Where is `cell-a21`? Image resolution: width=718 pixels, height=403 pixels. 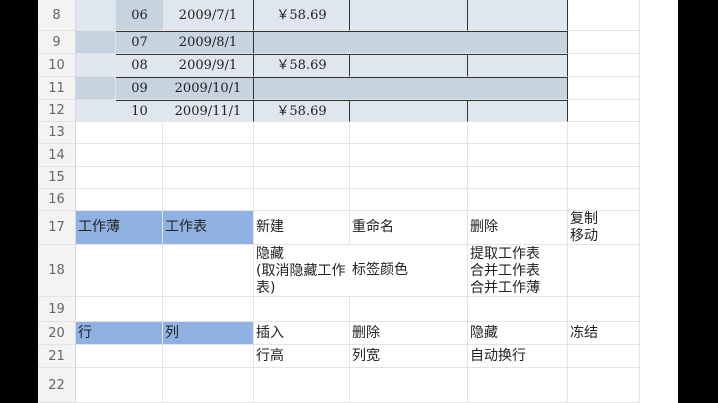 cell-a21 is located at coordinates (119, 356).